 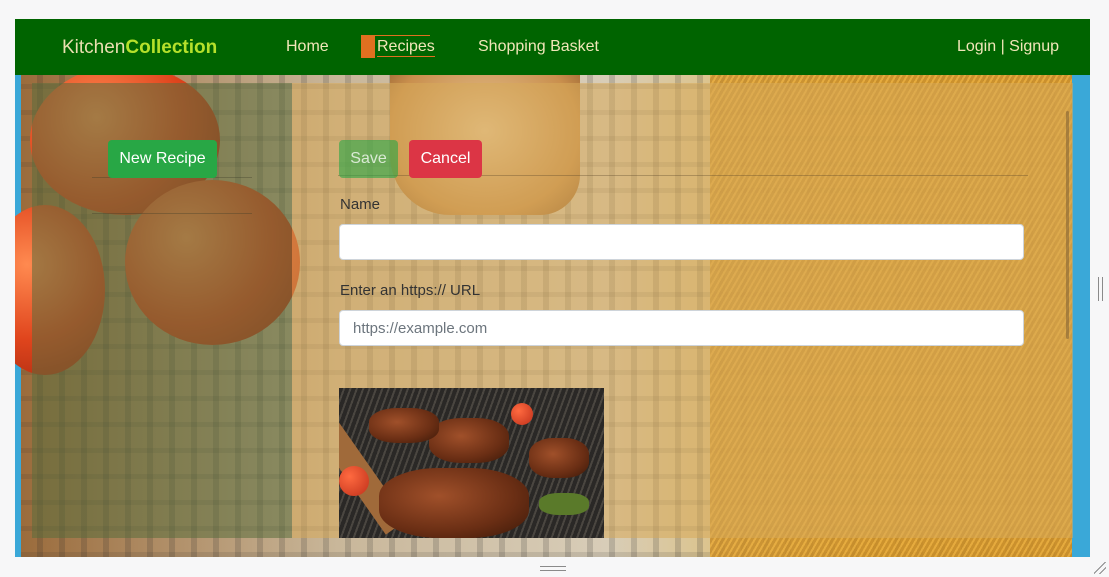 I want to click on sidebar-divider, so click(x=172, y=213).